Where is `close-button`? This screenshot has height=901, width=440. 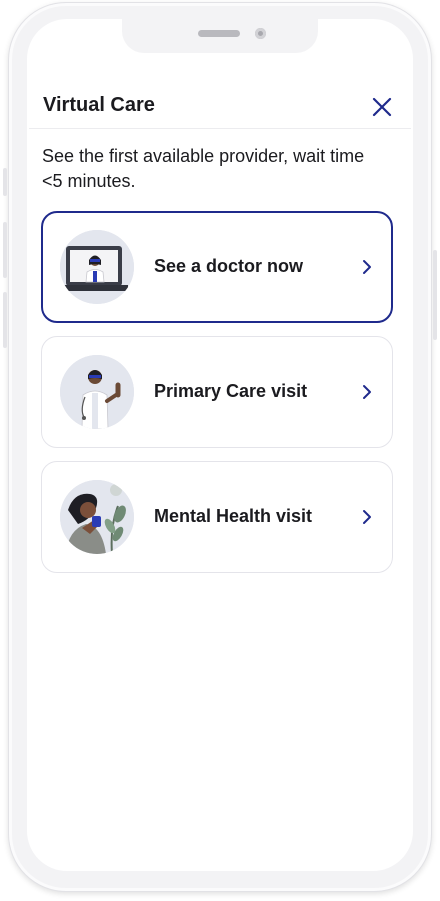 close-button is located at coordinates (382, 107).